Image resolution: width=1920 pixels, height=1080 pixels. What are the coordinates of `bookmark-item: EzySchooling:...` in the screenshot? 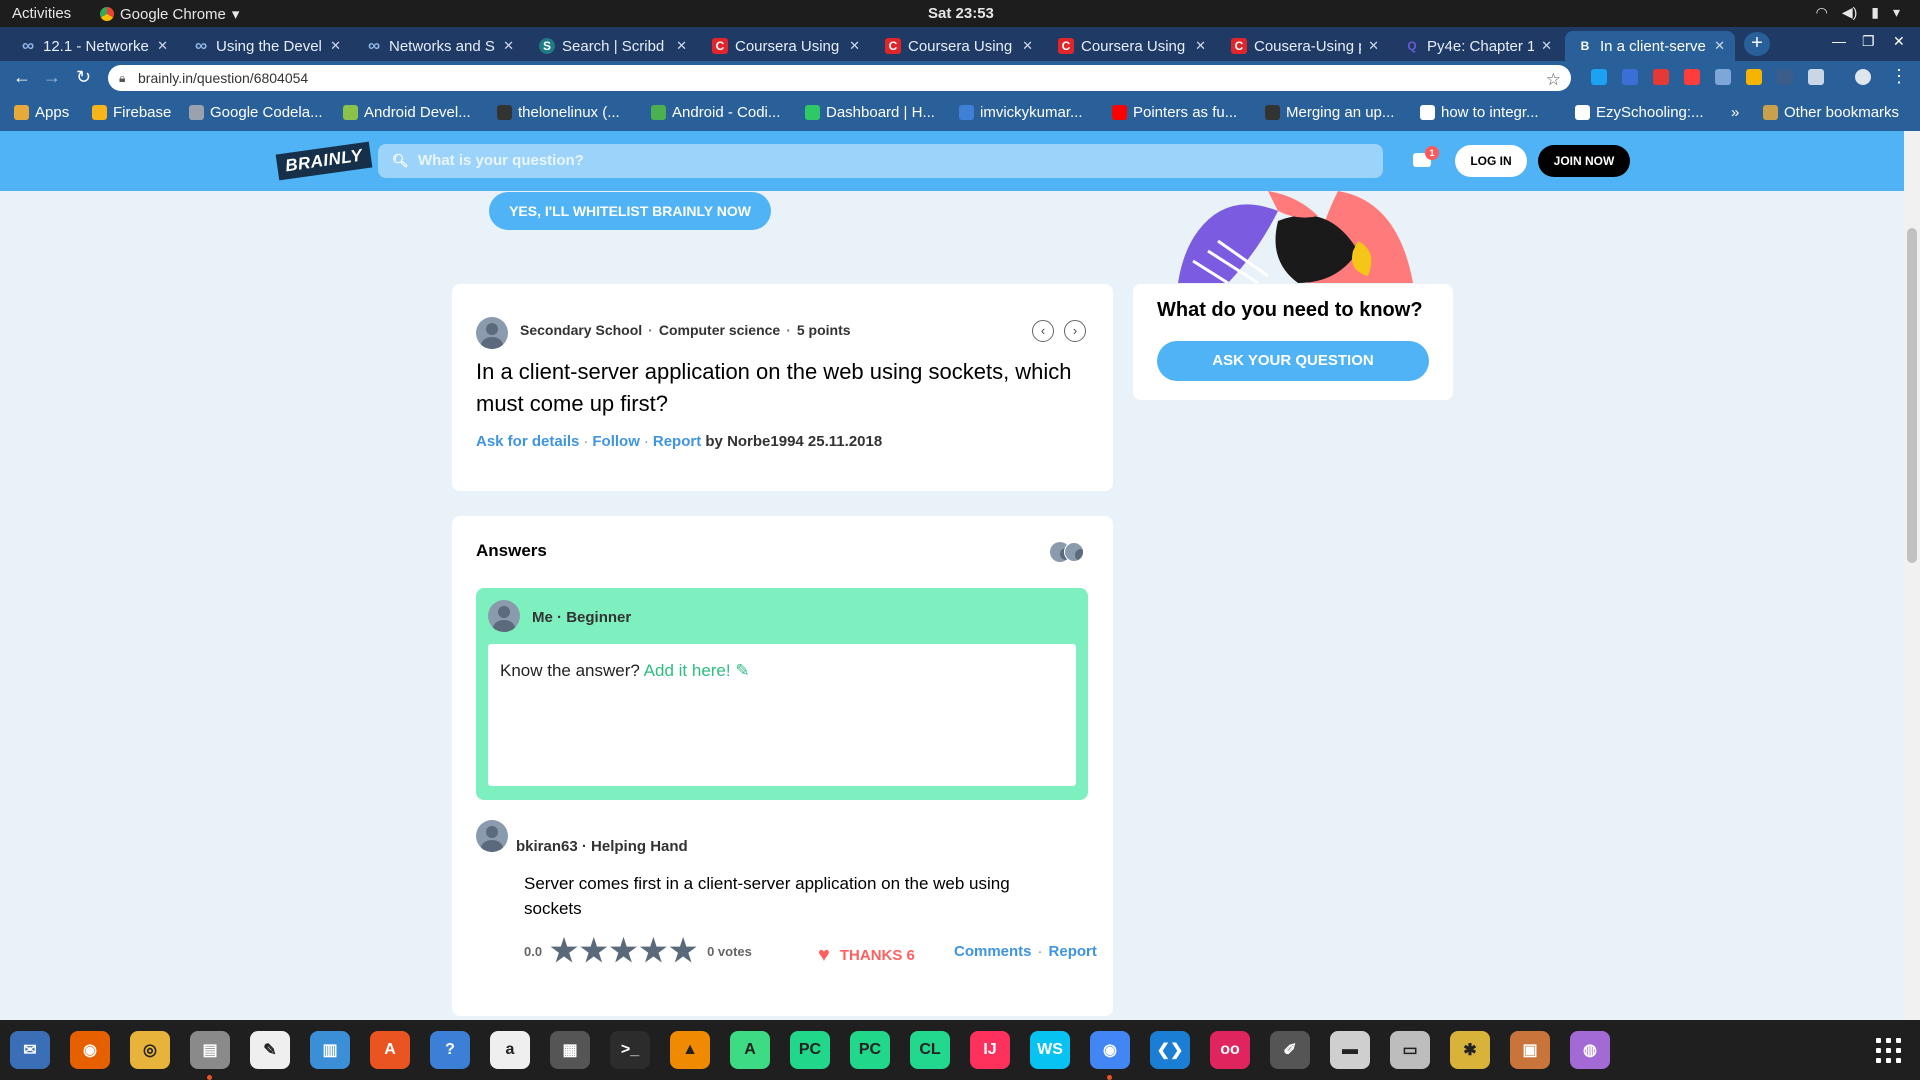 It's located at (1639, 112).